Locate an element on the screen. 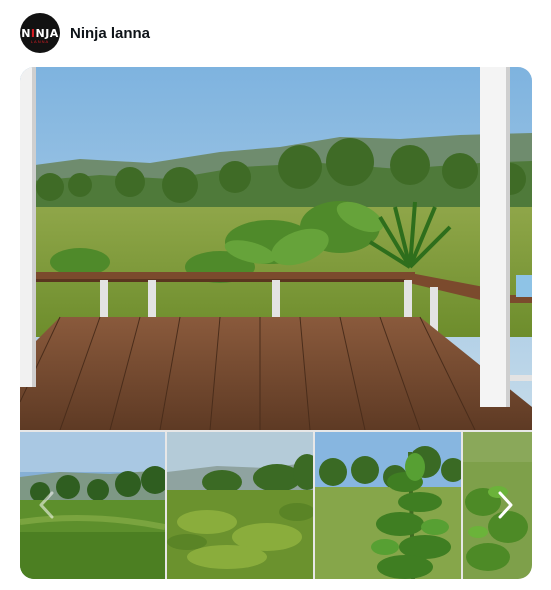 This screenshot has height=590, width=551. chevron-right-icon is located at coordinates (505, 505).